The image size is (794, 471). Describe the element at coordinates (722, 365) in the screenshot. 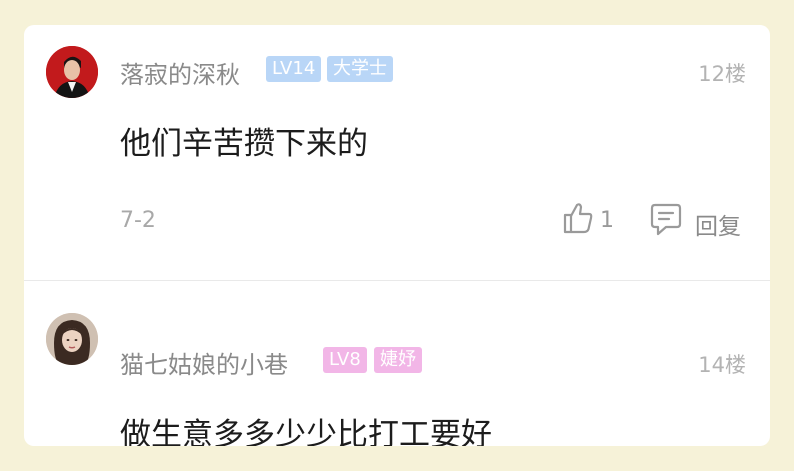

I see `floor-number: 14楼` at that location.